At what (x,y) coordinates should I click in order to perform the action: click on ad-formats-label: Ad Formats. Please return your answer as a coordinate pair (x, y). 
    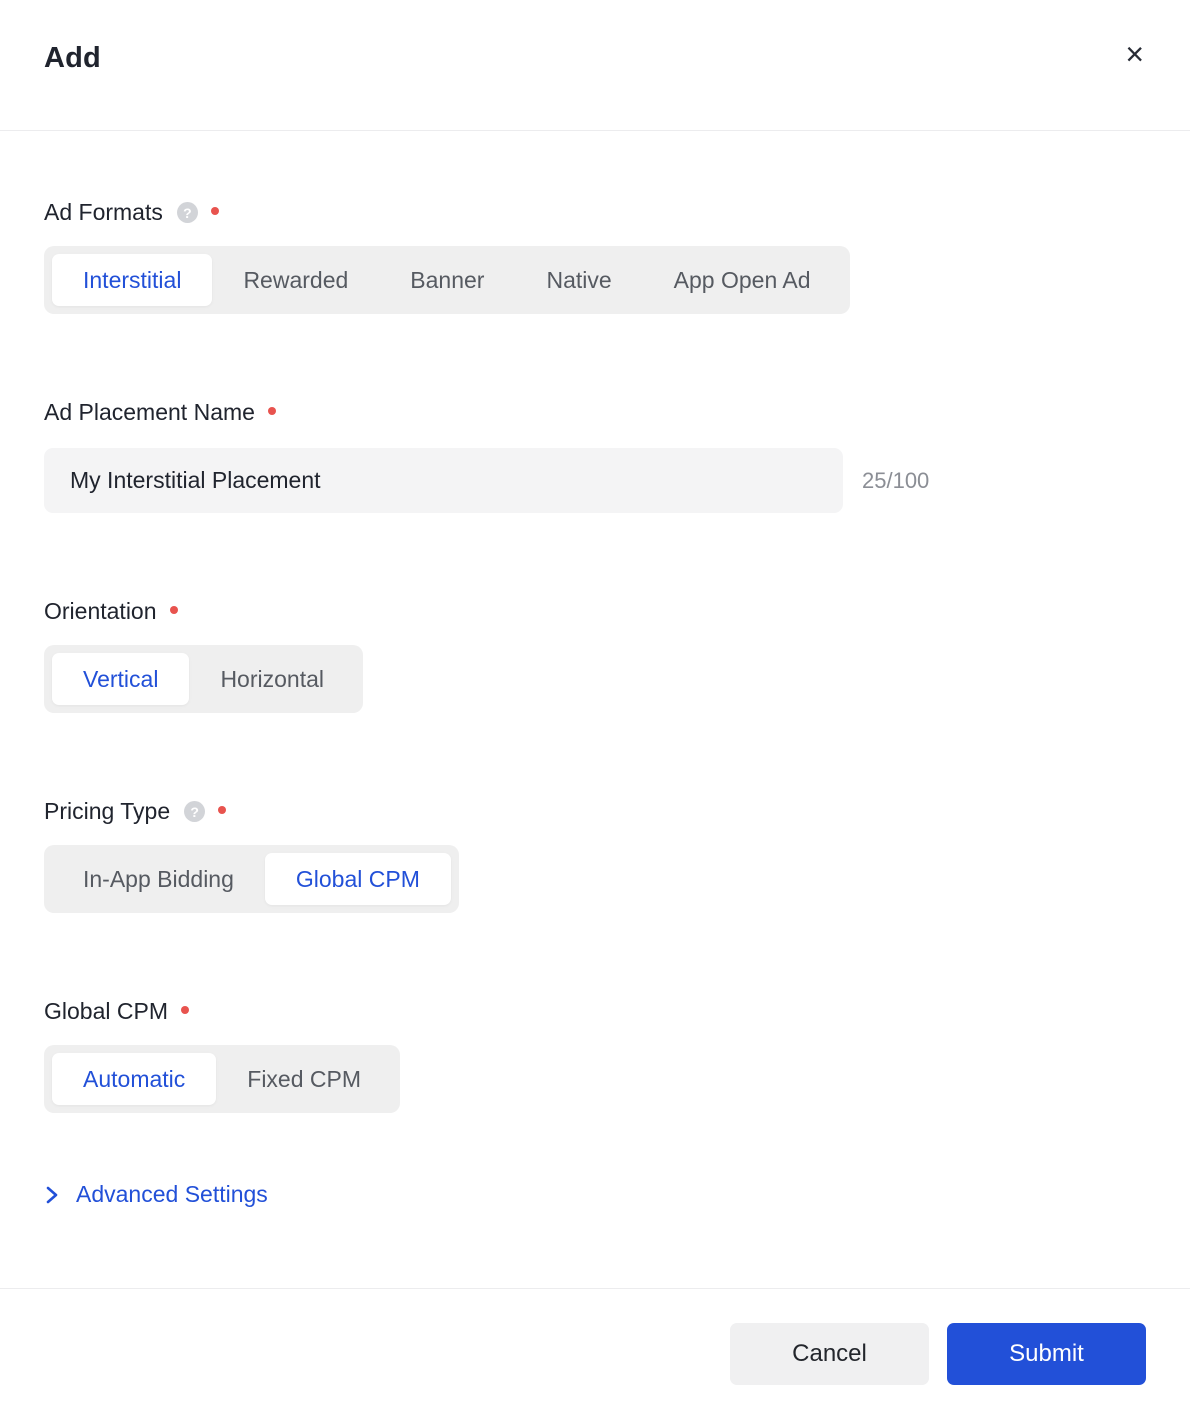
    Looking at the image, I should click on (103, 212).